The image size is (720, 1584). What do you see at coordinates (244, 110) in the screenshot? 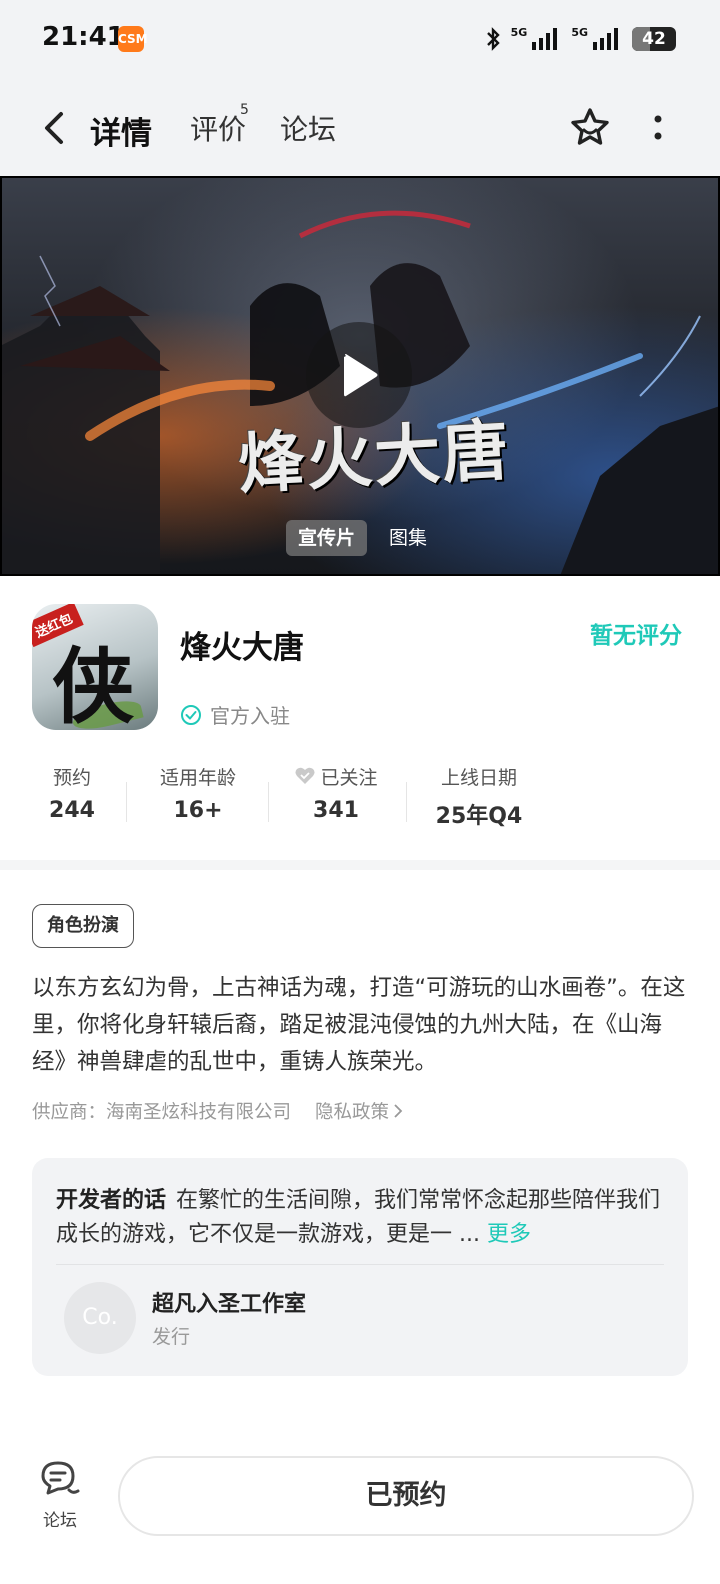
I see `review-count-badge: 5` at bounding box center [244, 110].